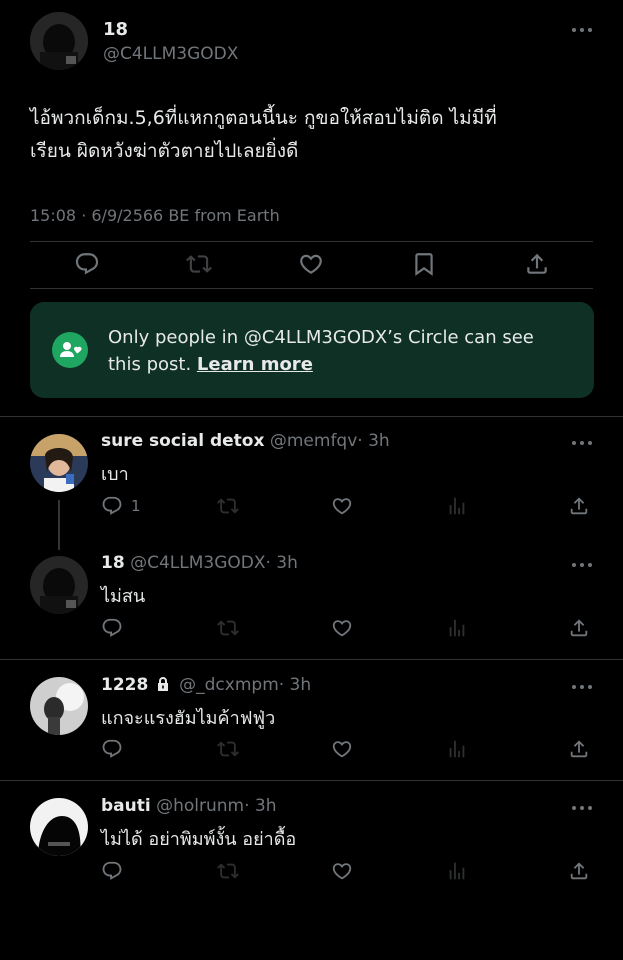  What do you see at coordinates (164, 151) in the screenshot?
I see `post-text-line: เรียน ผิดหวังฆ่าตัวตายไปเลยยิ่งดี` at bounding box center [164, 151].